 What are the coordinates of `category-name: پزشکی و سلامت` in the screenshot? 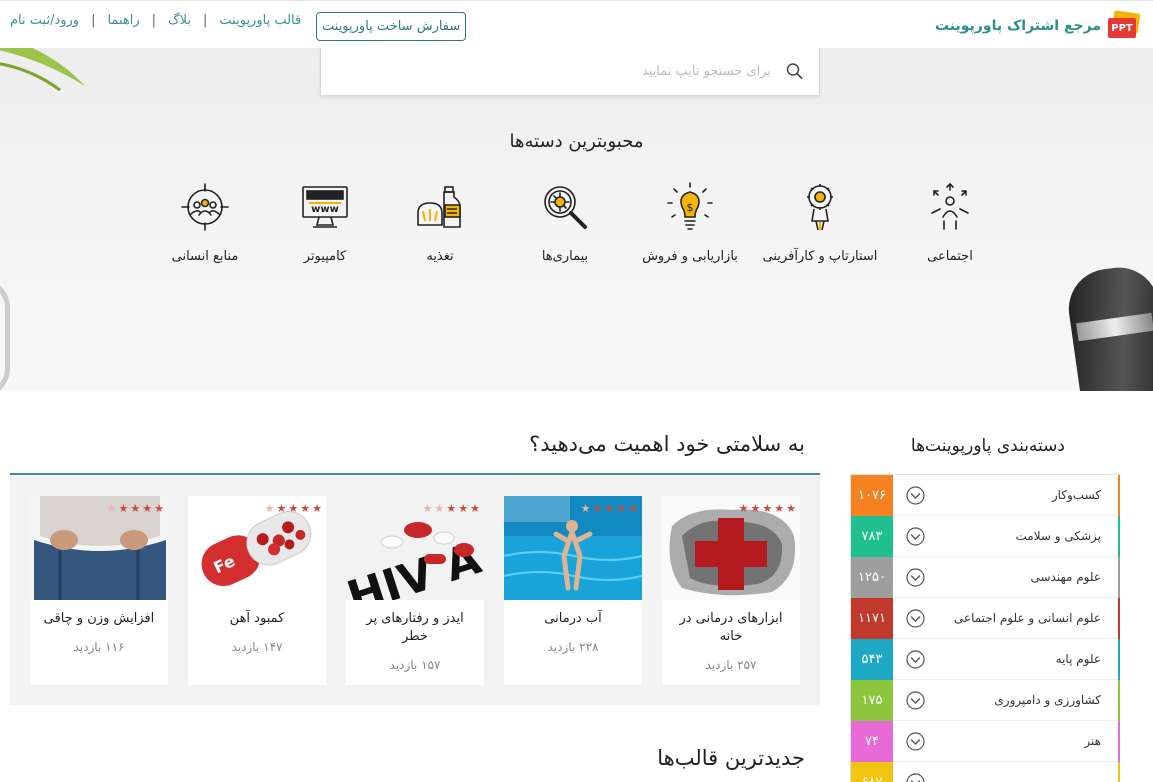 It's located at (1059, 536).